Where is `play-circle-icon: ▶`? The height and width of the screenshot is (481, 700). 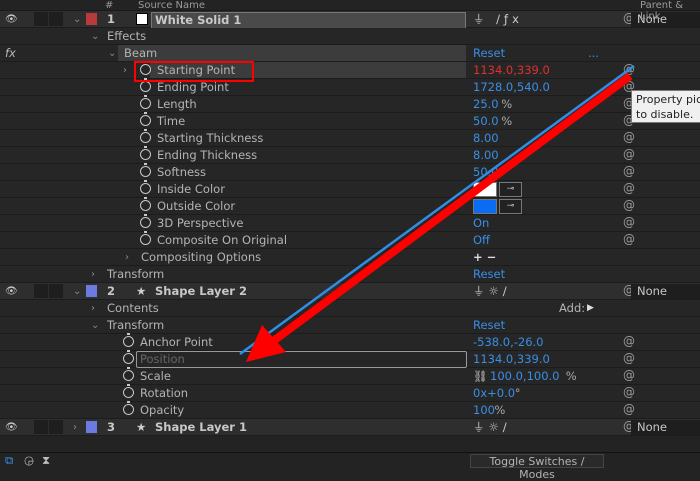
play-circle-icon: ▶ is located at coordinates (590, 308).